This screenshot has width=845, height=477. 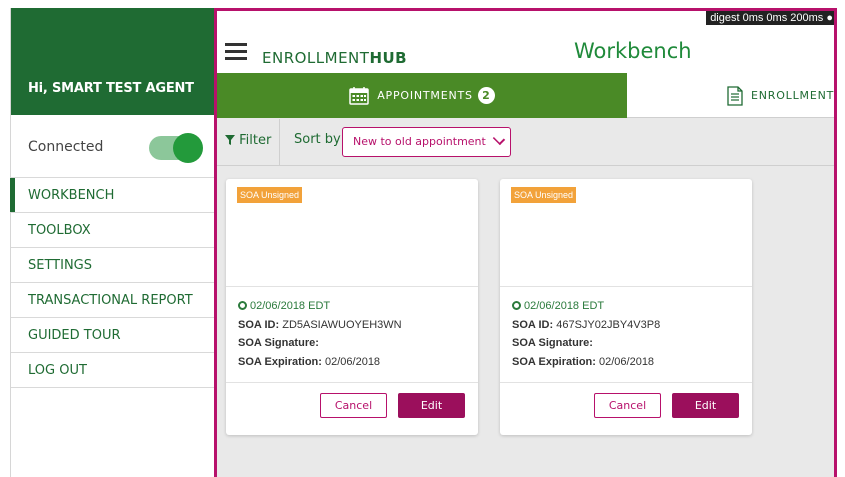 What do you see at coordinates (112, 300) in the screenshot?
I see `sidebar-item-transactional-report: TRANSACTIONAL REPORT` at bounding box center [112, 300].